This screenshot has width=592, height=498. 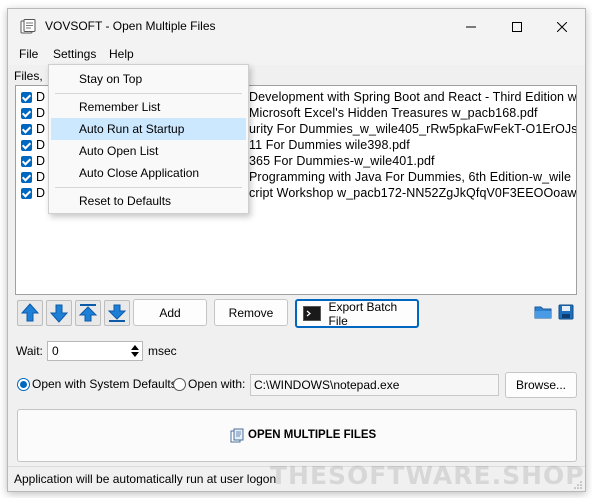 What do you see at coordinates (132, 129) in the screenshot?
I see `menu-item-label: Auto Run at Startup` at bounding box center [132, 129].